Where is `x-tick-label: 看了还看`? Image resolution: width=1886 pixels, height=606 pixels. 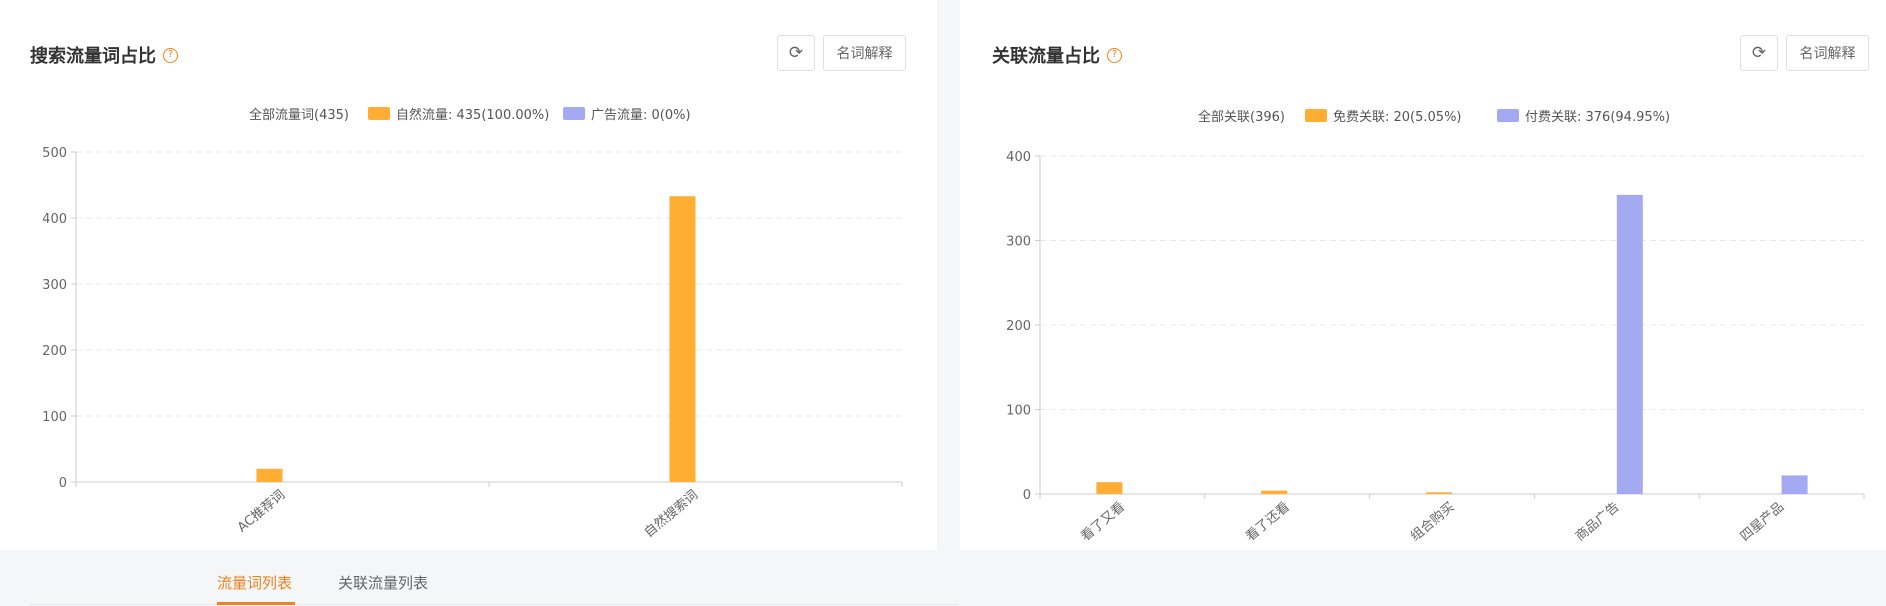
x-tick-label: 看了还看 is located at coordinates (1268, 522).